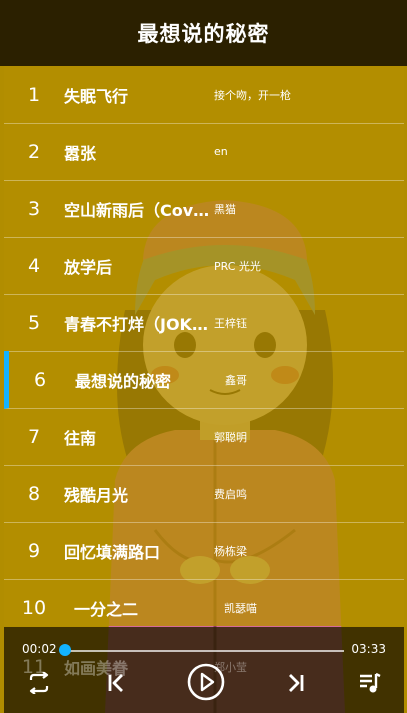 The height and width of the screenshot is (713, 407). I want to click on song-title: 一分之二, so click(106, 609).